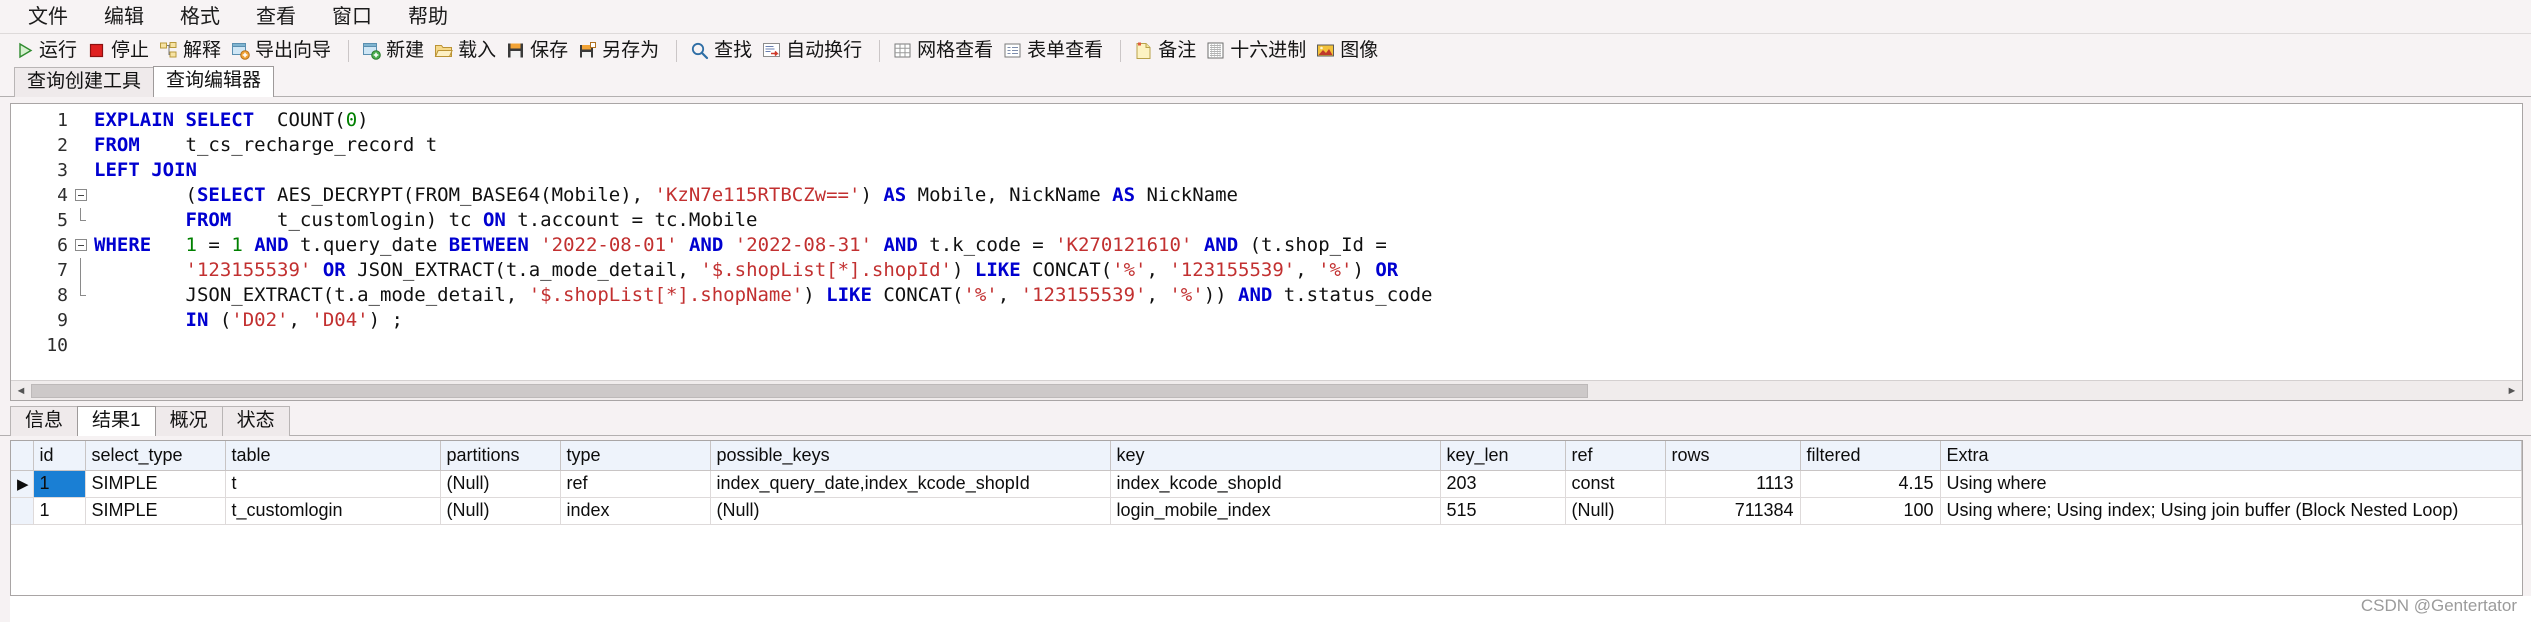 This screenshot has width=2531, height=622. Describe the element at coordinates (1503, 456) in the screenshot. I see `column-header: key_len` at that location.